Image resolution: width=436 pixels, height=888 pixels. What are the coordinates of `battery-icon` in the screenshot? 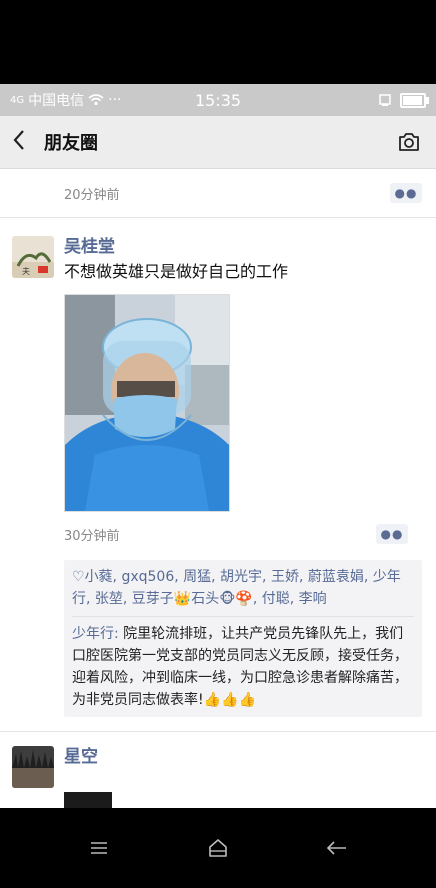 It's located at (414, 100).